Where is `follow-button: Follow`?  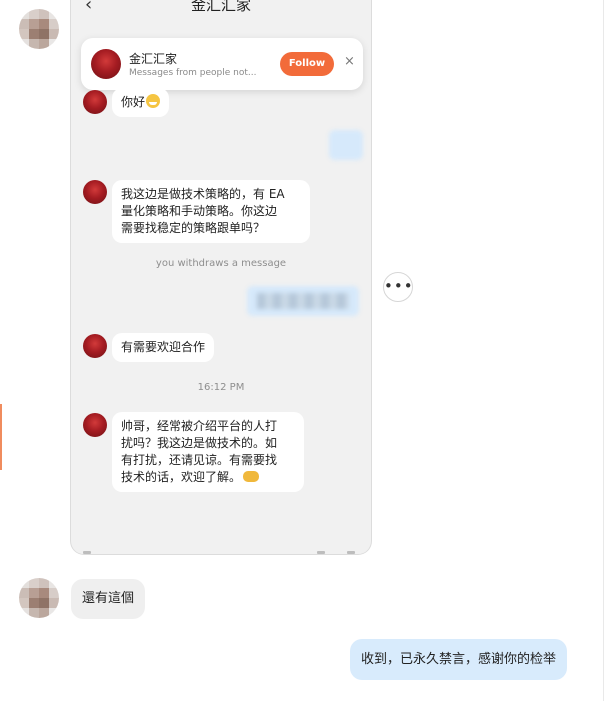 follow-button: Follow is located at coordinates (307, 64).